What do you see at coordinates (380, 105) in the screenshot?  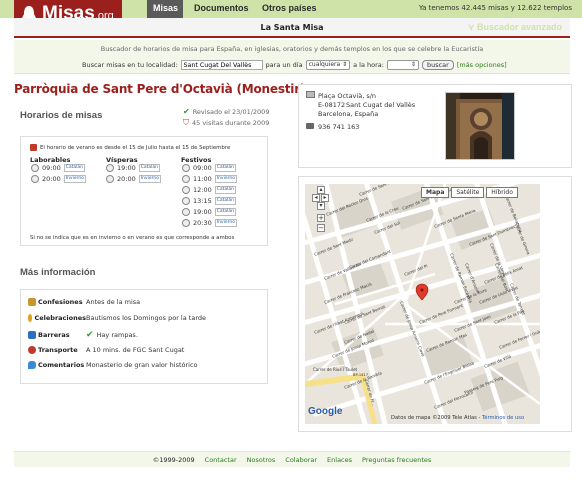 I see `address-city: Sant Cugat del Vallès` at bounding box center [380, 105].